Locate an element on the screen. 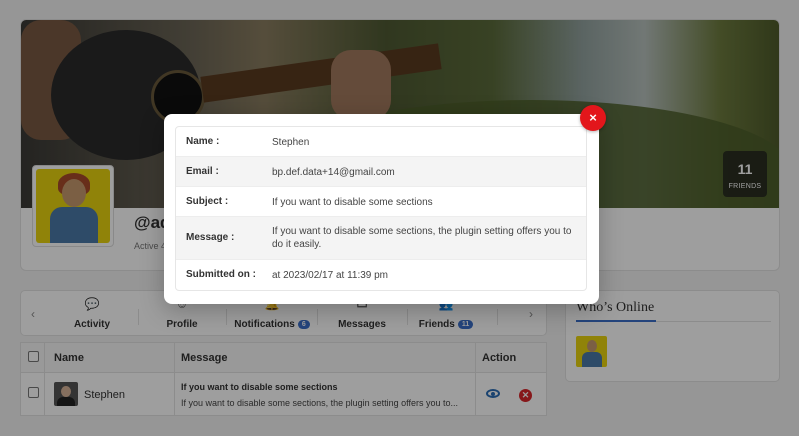  close-modal-button: × is located at coordinates (593, 118).